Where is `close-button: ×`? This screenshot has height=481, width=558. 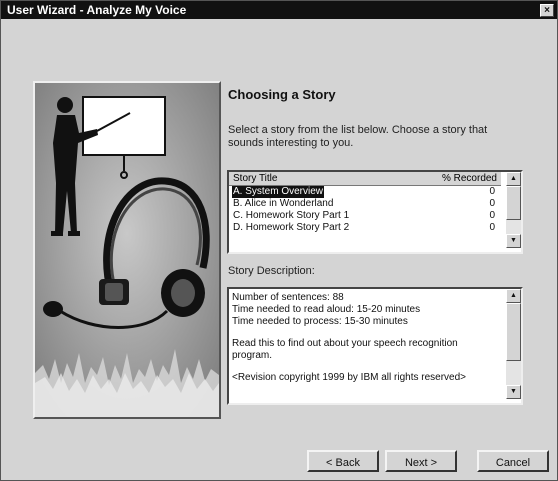
close-button: × is located at coordinates (547, 10).